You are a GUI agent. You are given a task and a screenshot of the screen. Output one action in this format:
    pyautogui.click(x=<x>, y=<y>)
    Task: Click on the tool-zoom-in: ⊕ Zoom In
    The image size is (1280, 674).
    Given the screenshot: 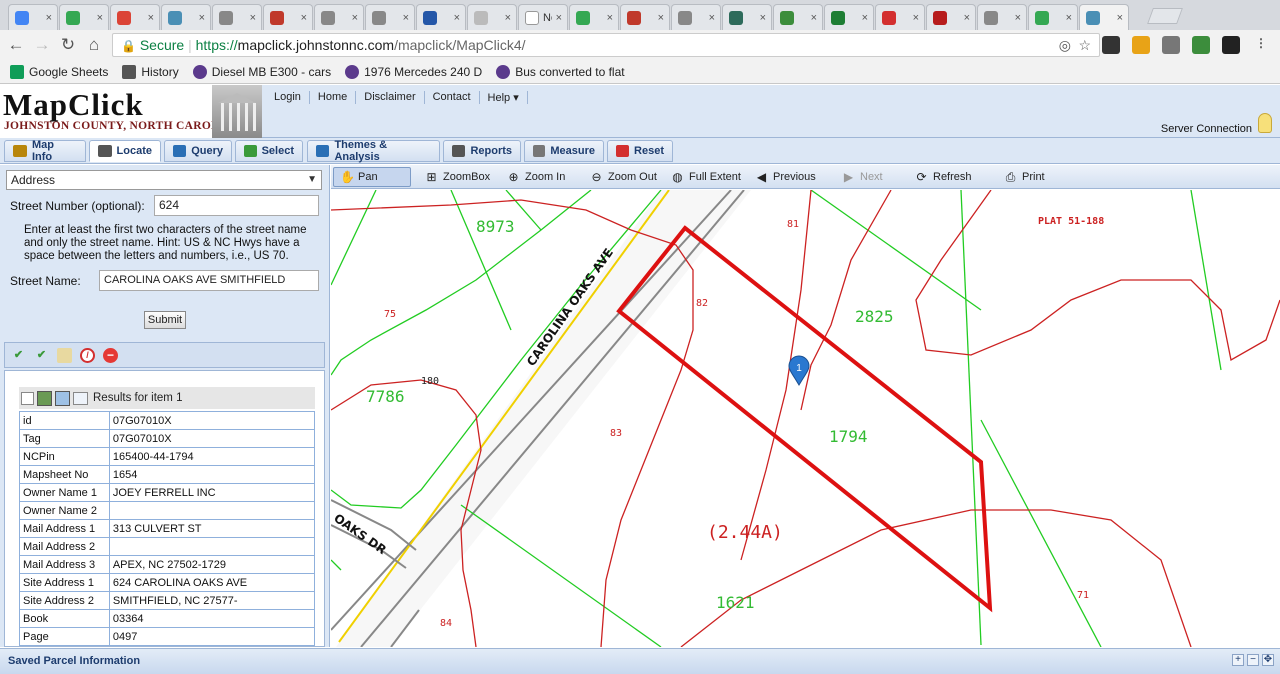 What is the action you would take?
    pyautogui.click(x=536, y=177)
    